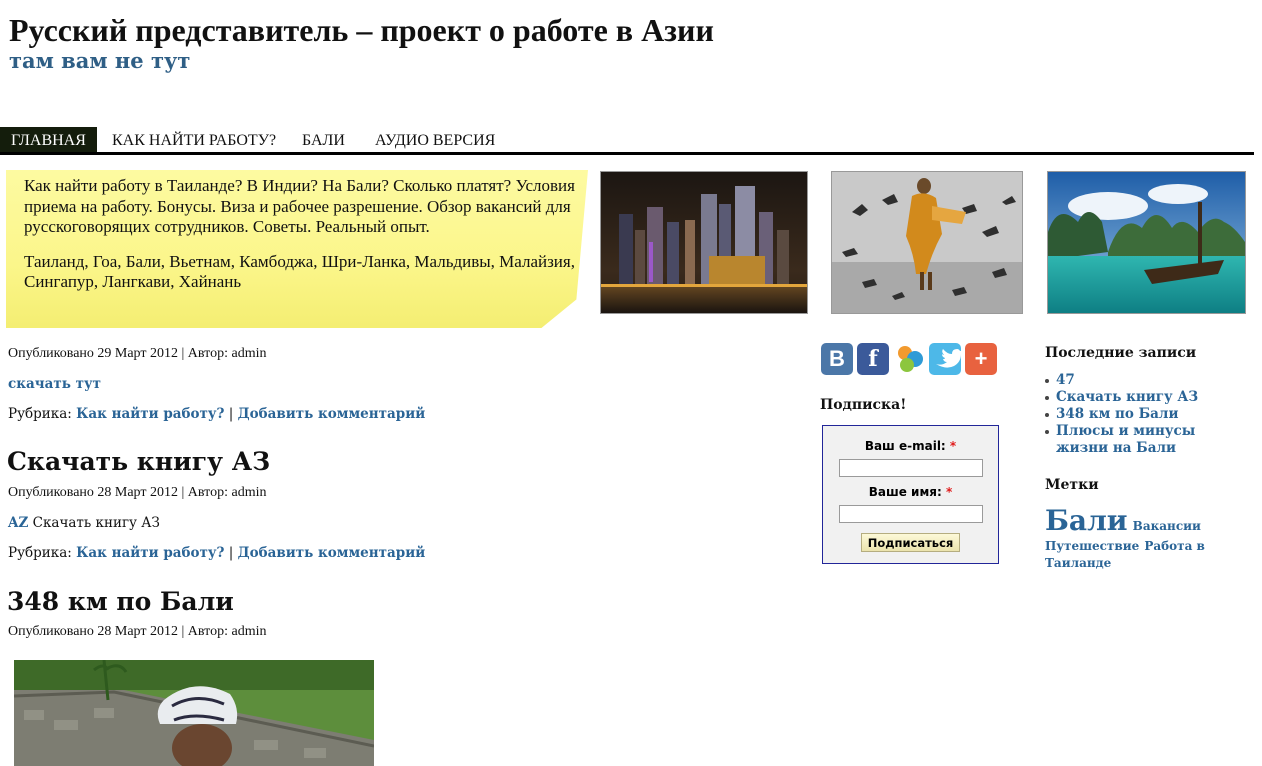 The width and height of the screenshot is (1262, 766). Describe the element at coordinates (435, 139) in the screenshot. I see `nav-item-audio: АУДИО ВЕРСИЯ` at that location.